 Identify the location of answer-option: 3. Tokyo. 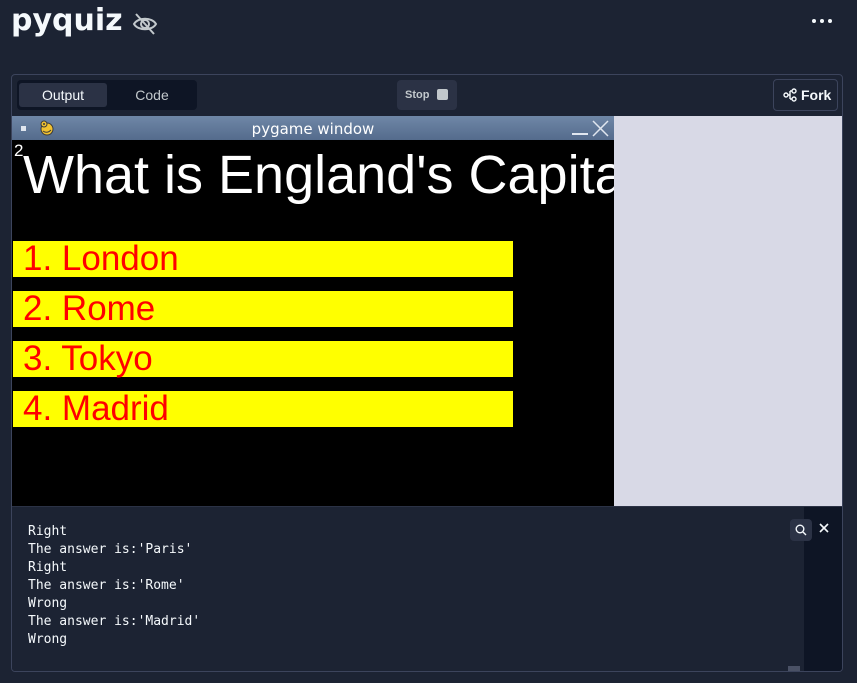
(263, 359).